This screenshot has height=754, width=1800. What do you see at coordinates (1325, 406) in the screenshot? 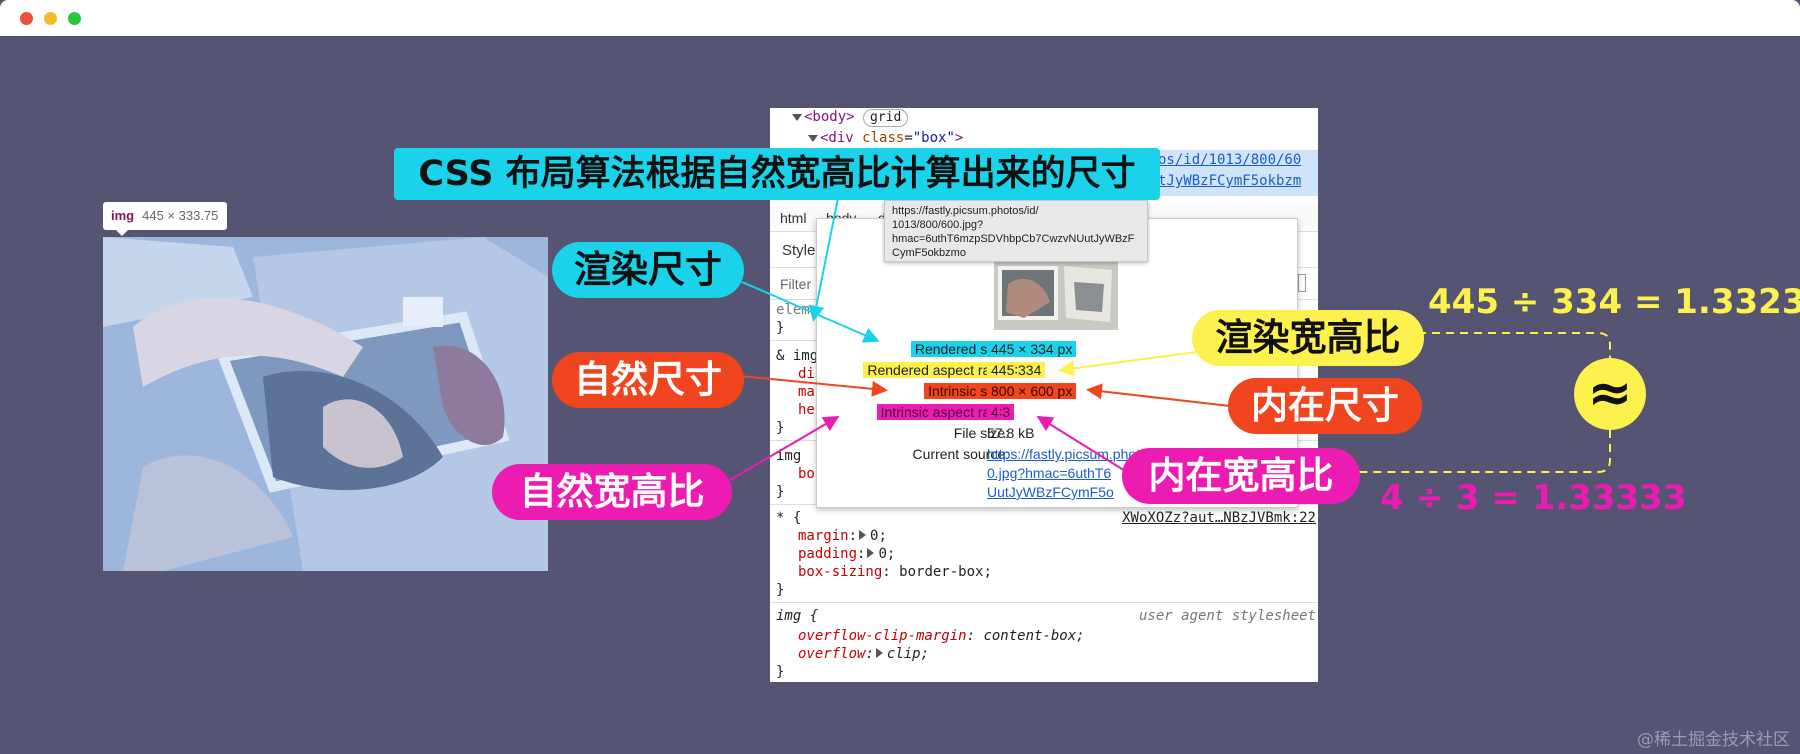
I see `intrinsic-size-callout: 内在尺寸` at bounding box center [1325, 406].